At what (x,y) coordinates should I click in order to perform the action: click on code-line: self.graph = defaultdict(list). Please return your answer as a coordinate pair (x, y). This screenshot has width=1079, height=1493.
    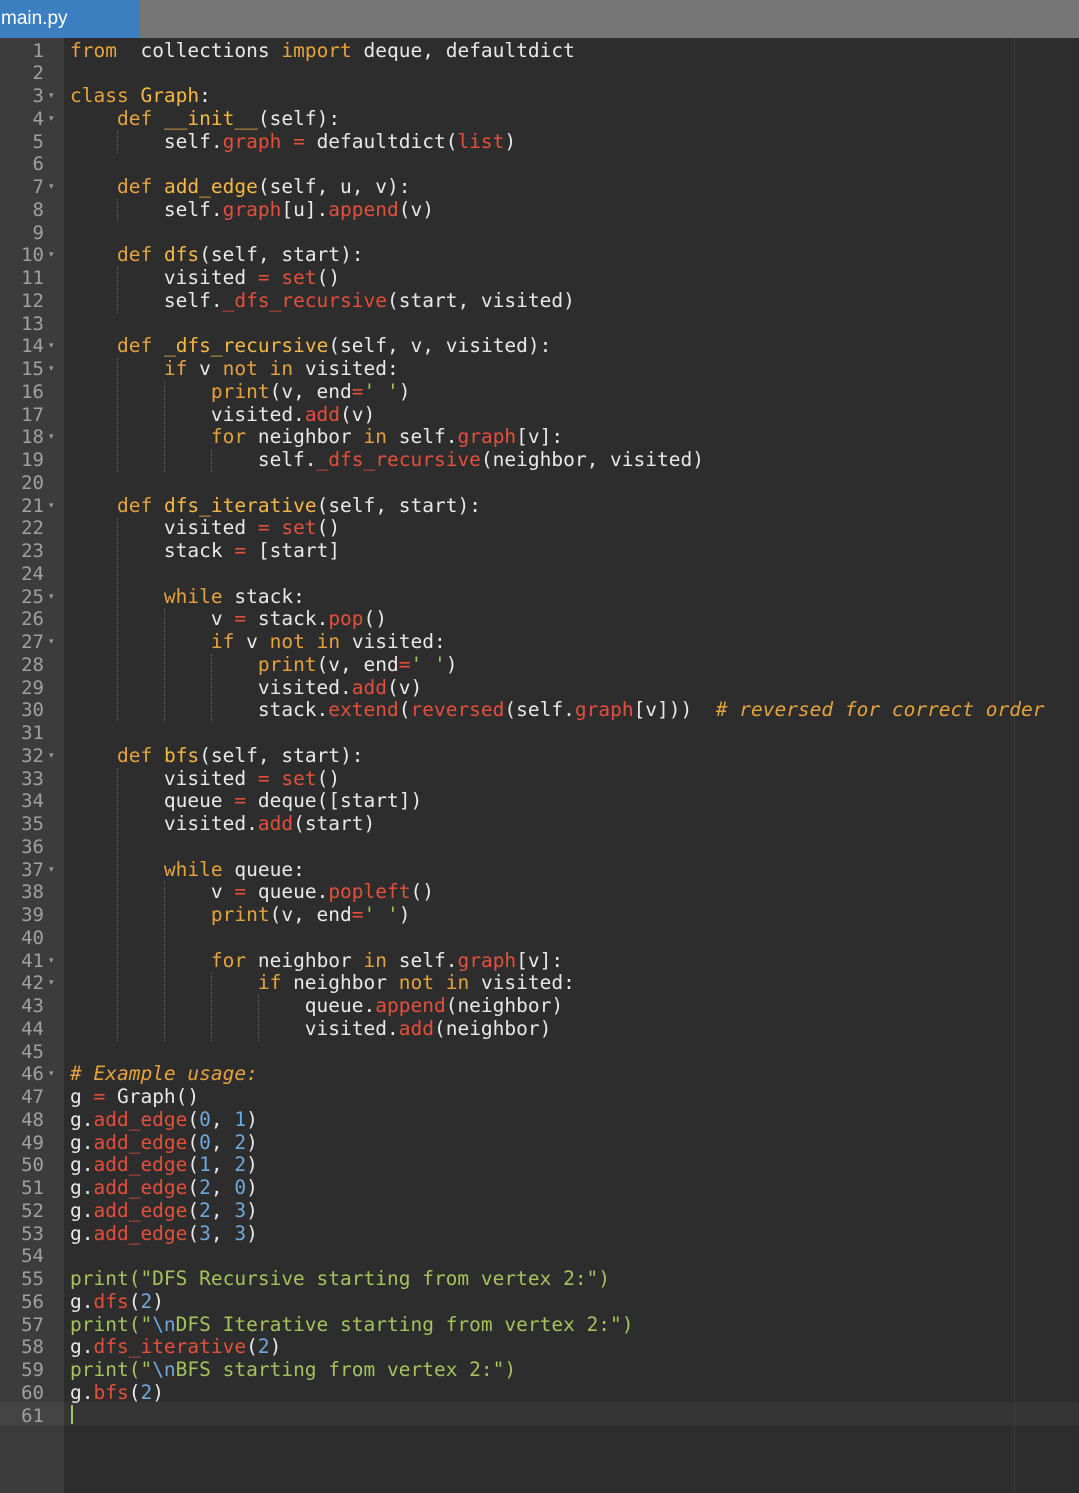
    Looking at the image, I should click on (293, 141).